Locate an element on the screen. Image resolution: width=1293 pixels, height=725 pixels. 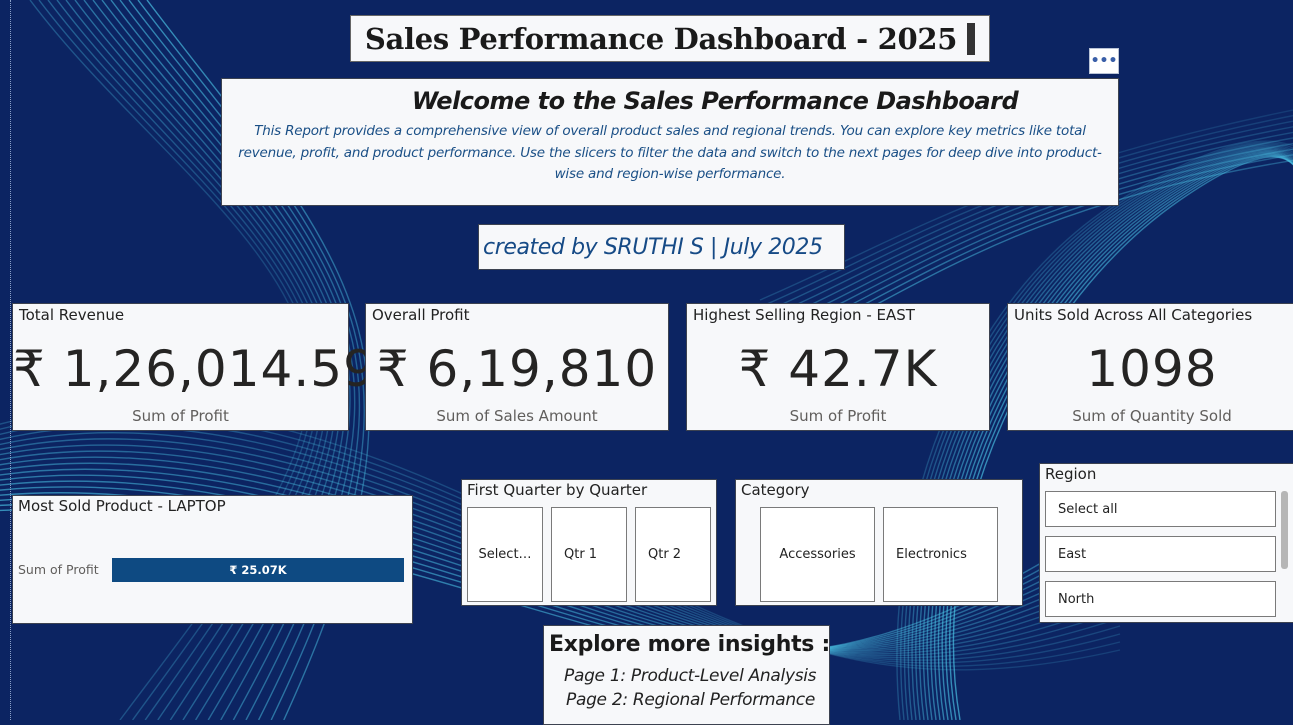
region-slicer: Region Select all East North is located at coordinates (1166, 543).